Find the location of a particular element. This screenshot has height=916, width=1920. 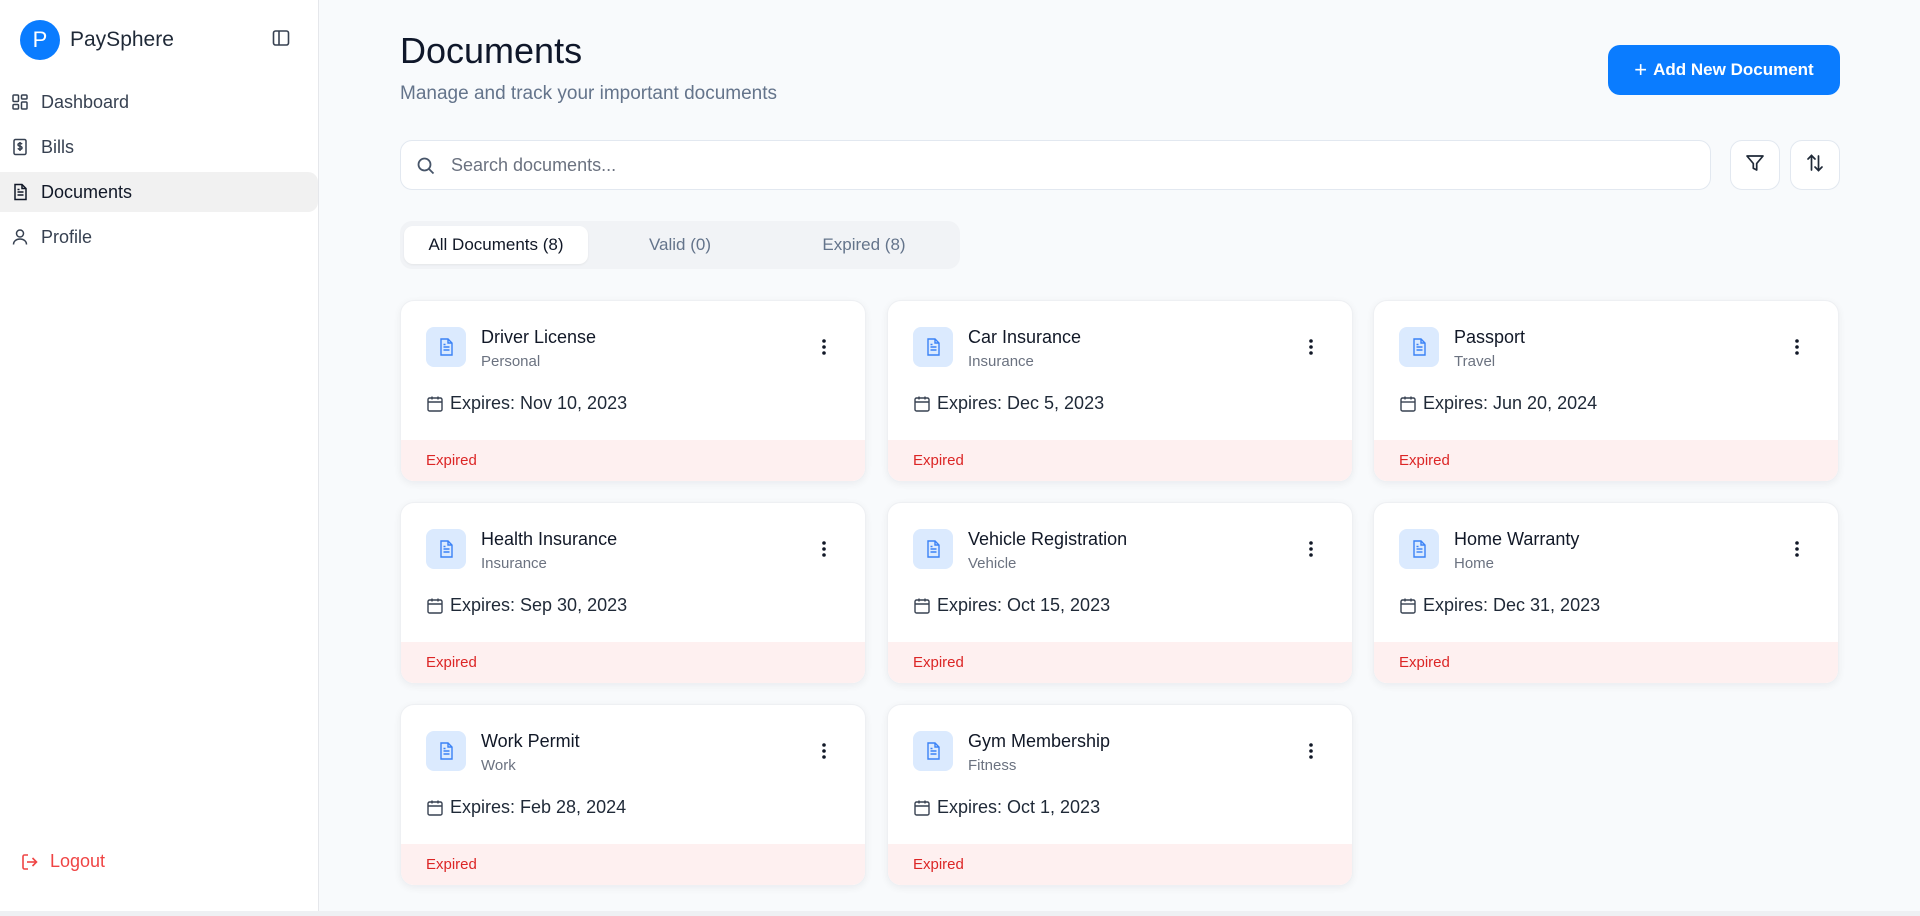

expiry-text: Expires: Oct 15, 2023 is located at coordinates (1024, 605).